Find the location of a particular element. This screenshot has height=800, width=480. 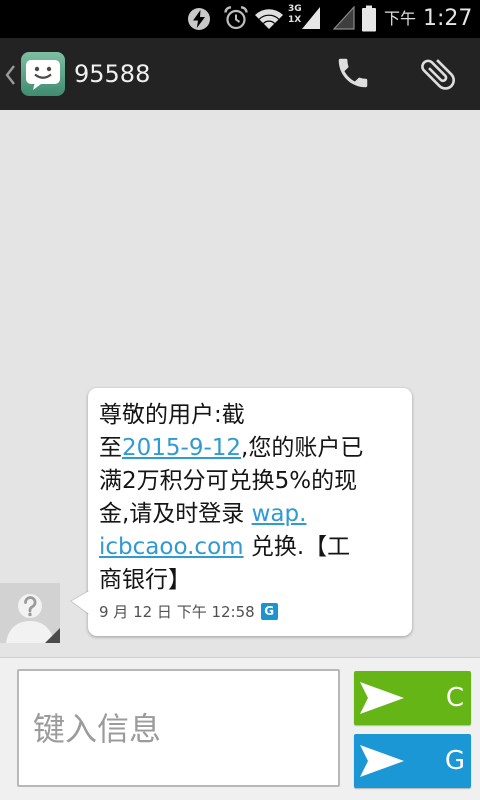

network-type: 3G 1X is located at coordinates (295, 15).